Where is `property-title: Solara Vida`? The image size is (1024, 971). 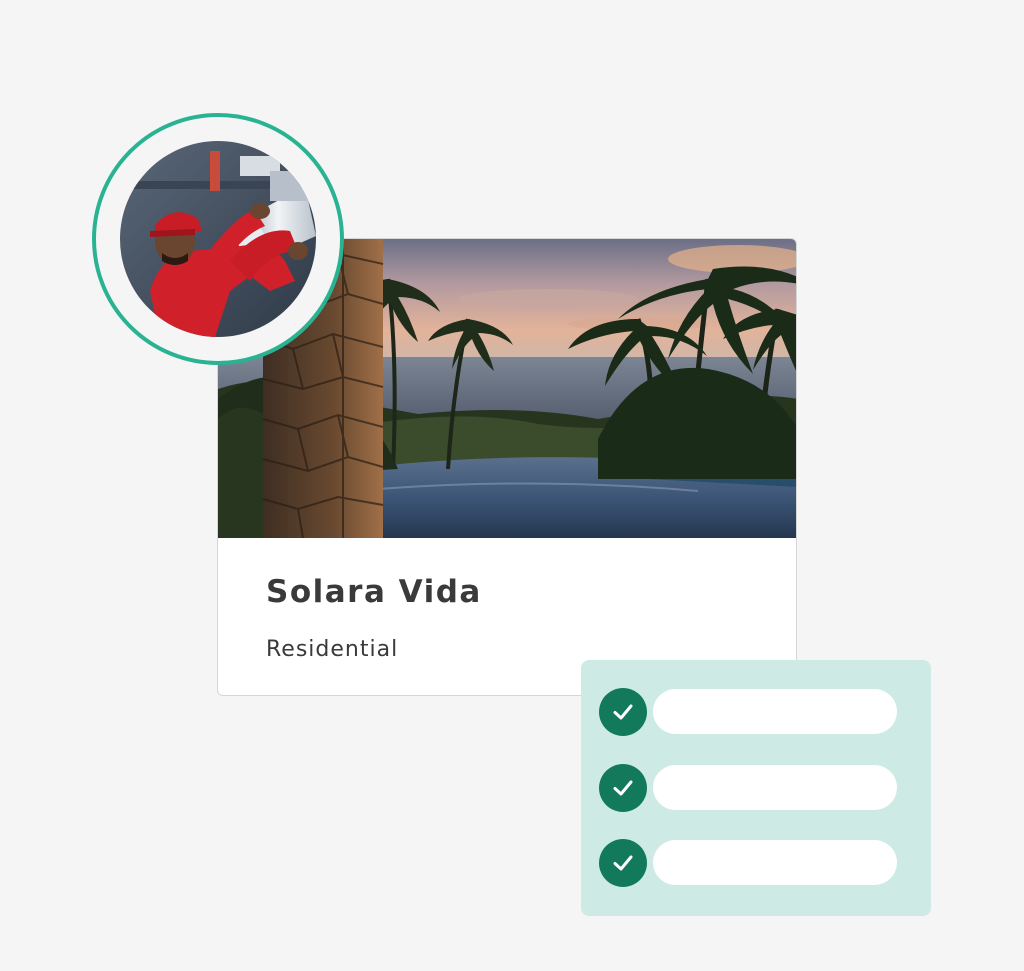 property-title: Solara Vida is located at coordinates (374, 592).